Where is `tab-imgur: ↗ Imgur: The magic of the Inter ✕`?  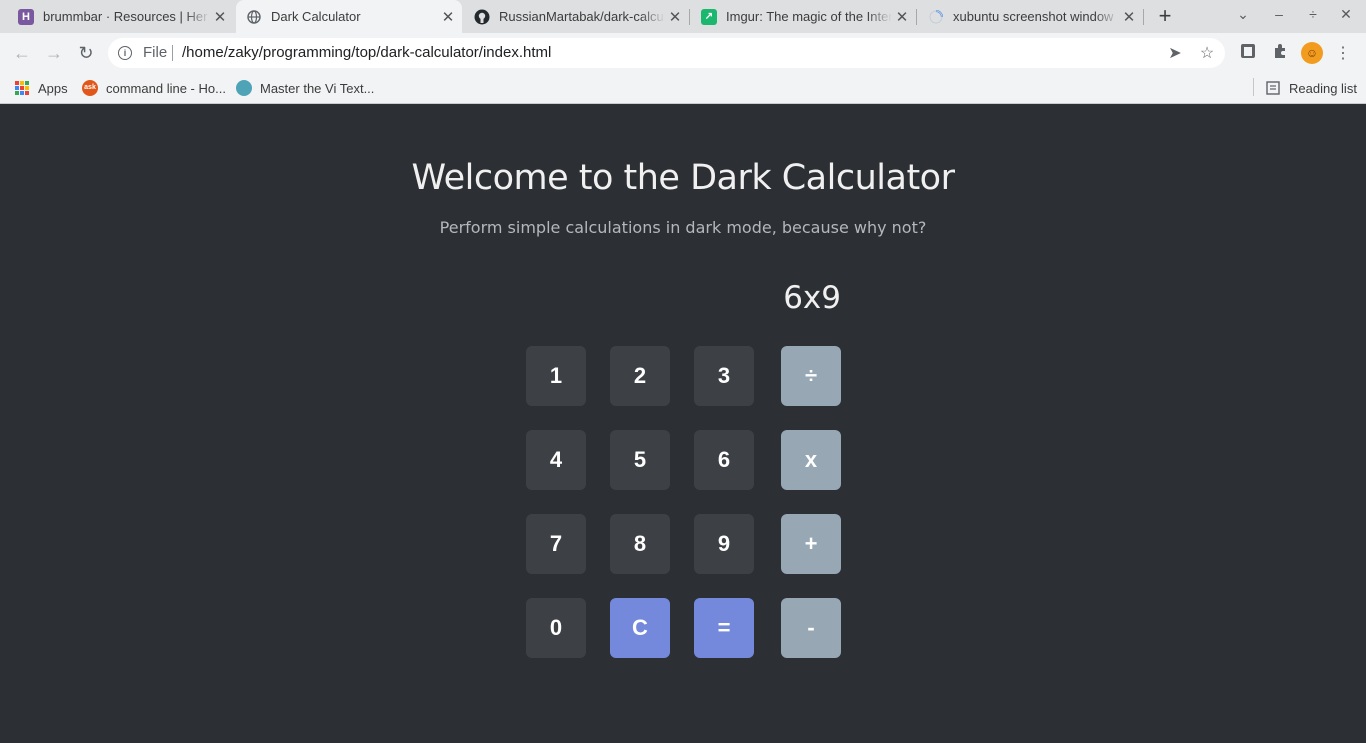
tab-imgur: ↗ Imgur: The magic of the Inter ✕ is located at coordinates (803, 16).